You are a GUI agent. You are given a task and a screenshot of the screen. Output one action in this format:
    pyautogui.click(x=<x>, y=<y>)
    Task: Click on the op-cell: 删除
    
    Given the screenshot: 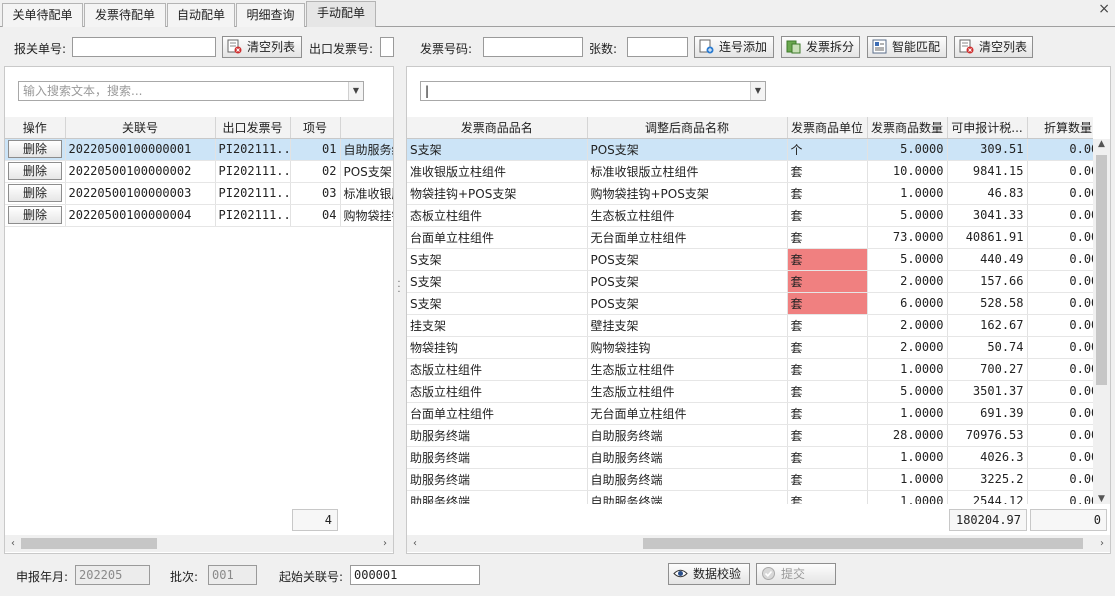 What is the action you would take?
    pyautogui.click(x=35, y=171)
    